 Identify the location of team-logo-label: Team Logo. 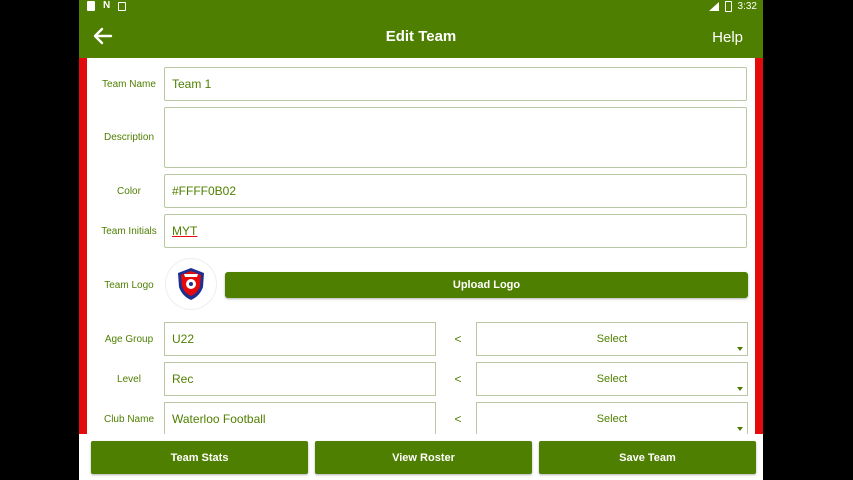
(129, 285).